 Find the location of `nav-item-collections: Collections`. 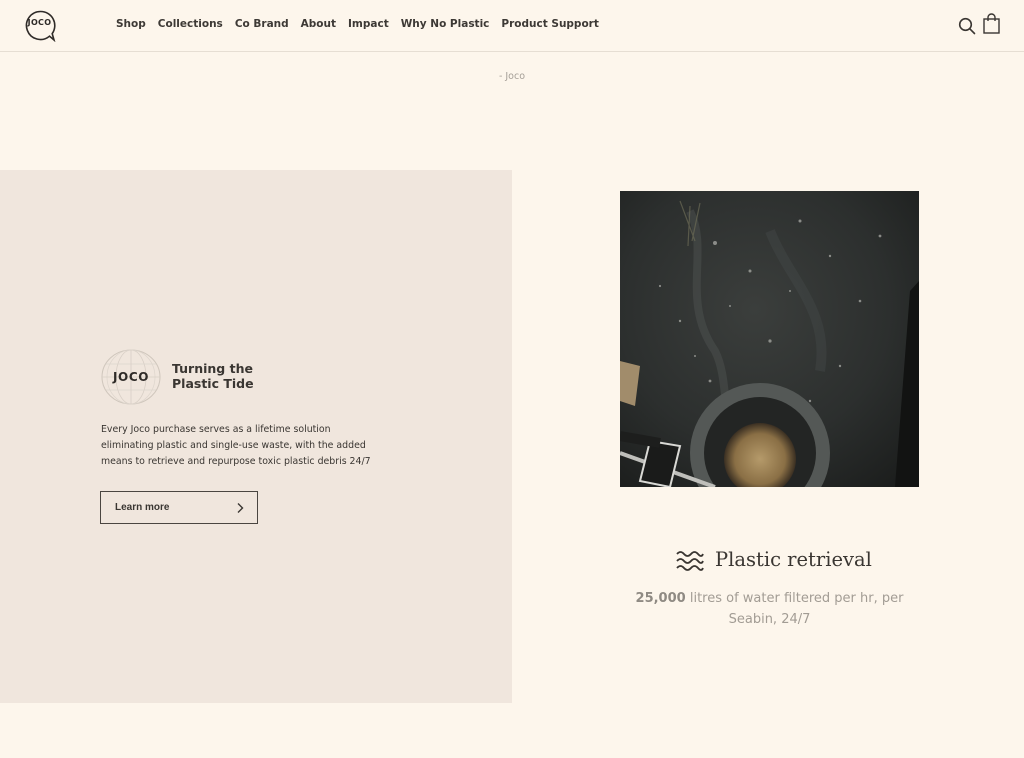

nav-item-collections: Collections is located at coordinates (190, 24).